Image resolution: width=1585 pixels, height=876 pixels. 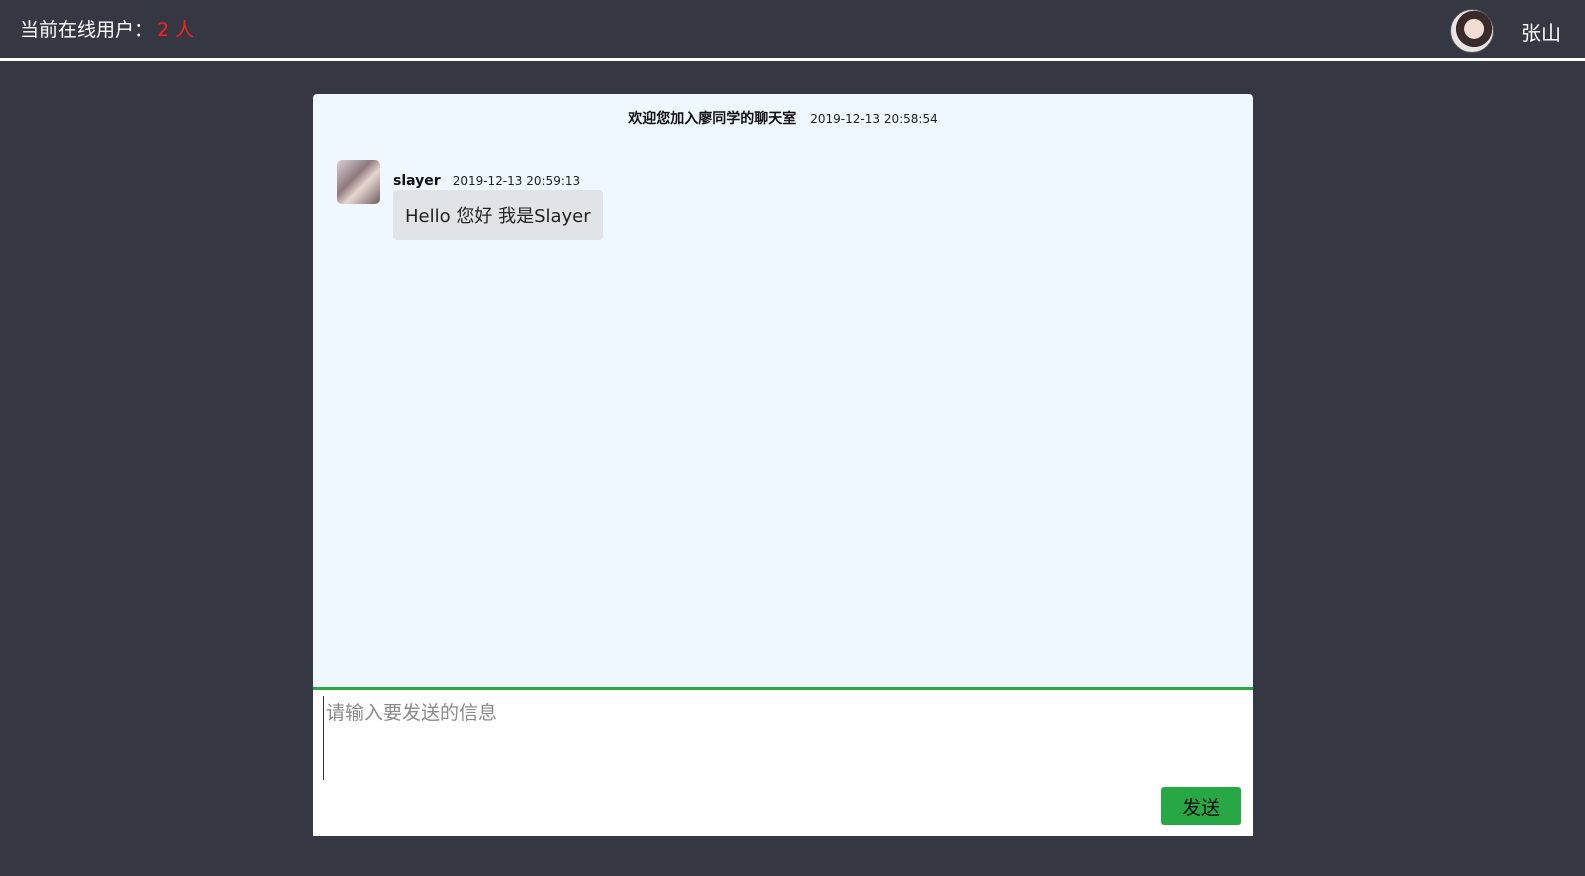 What do you see at coordinates (792, 30) in the screenshot?
I see `top-bar: 当前在线用户： 2 人 张山` at bounding box center [792, 30].